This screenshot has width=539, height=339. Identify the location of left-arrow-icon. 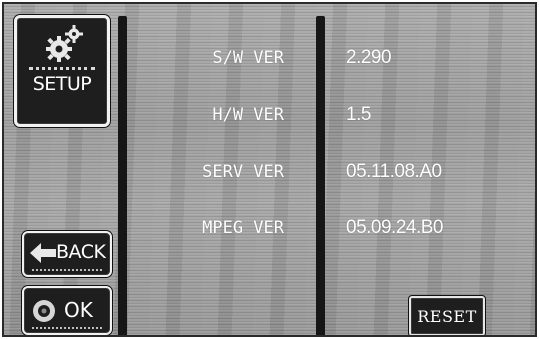
(43, 255).